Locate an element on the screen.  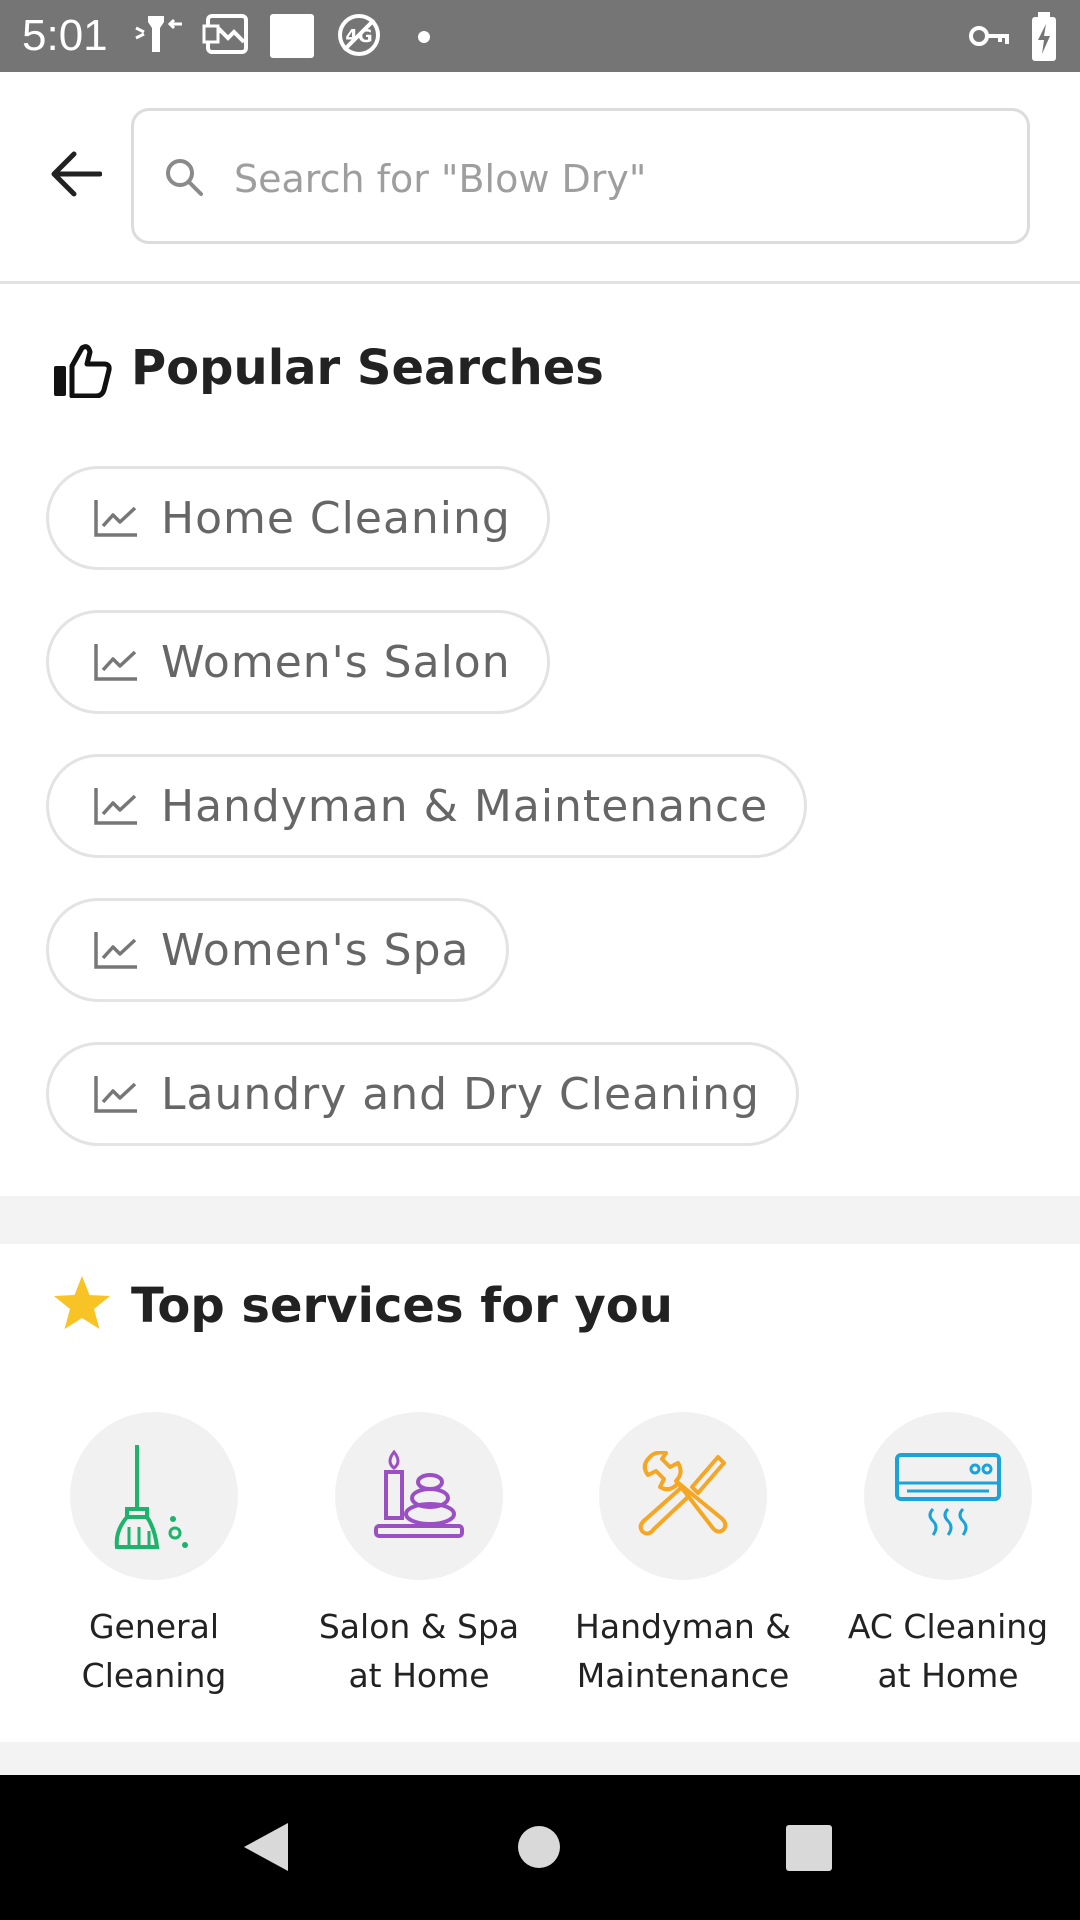
service-label: Handyman & Maintenance is located at coordinates (683, 1651).